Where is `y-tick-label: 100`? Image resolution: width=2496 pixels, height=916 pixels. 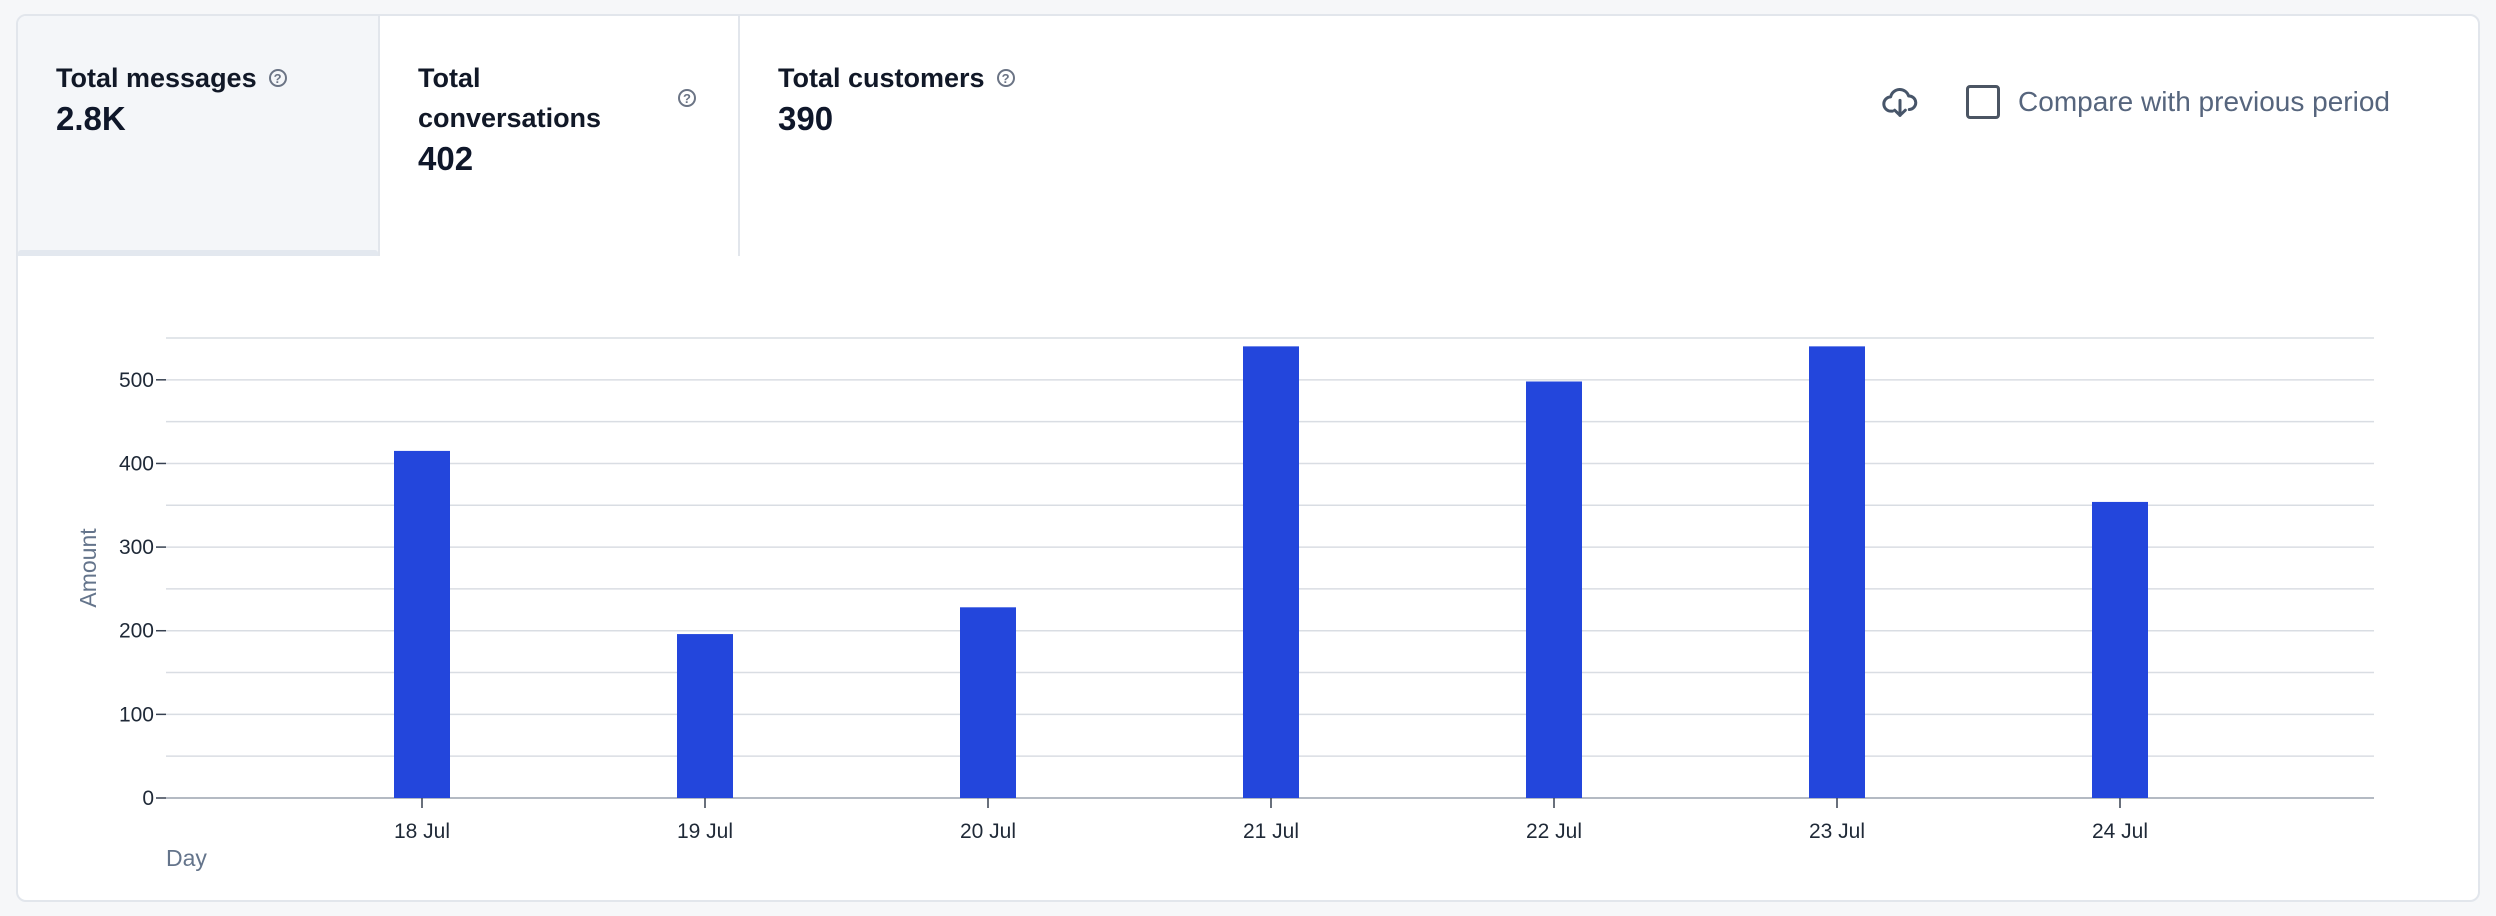
y-tick-label: 100 is located at coordinates (136, 714).